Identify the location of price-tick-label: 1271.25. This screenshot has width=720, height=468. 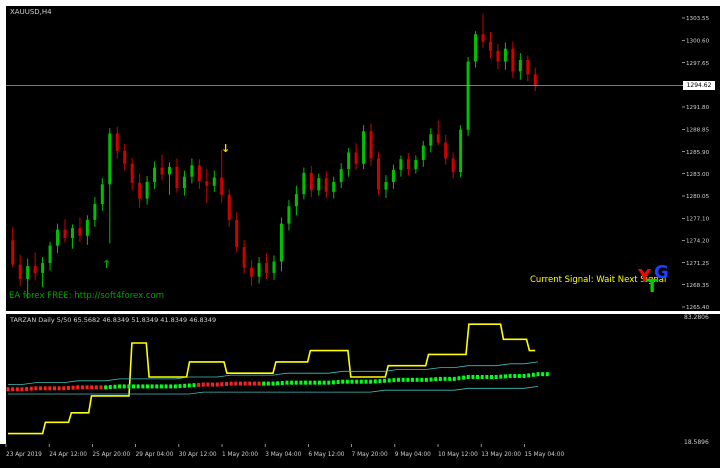
(698, 264).